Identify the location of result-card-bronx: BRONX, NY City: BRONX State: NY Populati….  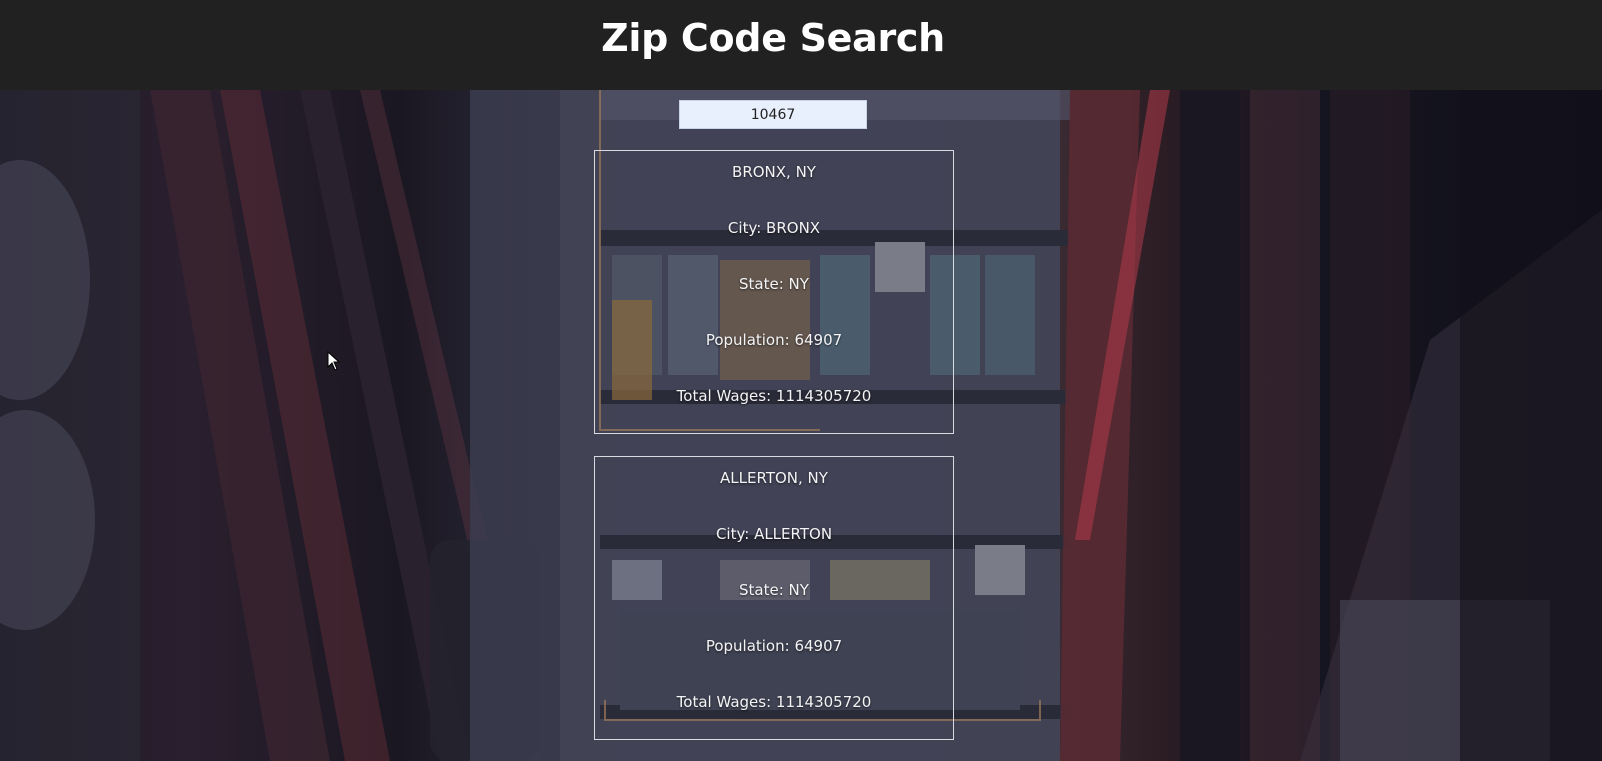
(774, 292).